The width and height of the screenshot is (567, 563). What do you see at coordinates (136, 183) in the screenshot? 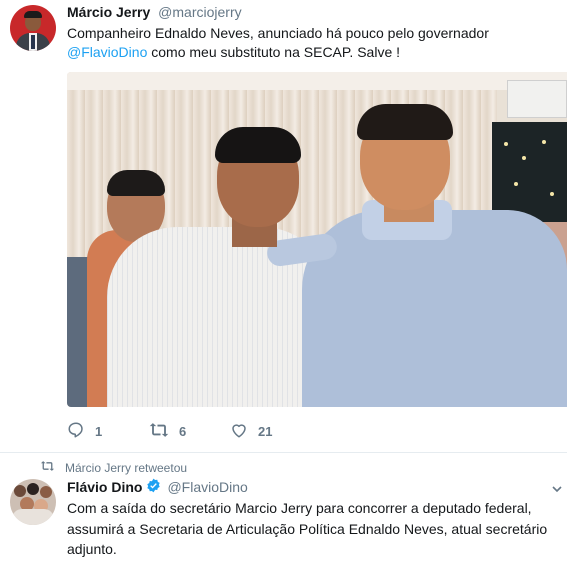
I see `photo-background-man-hair` at bounding box center [136, 183].